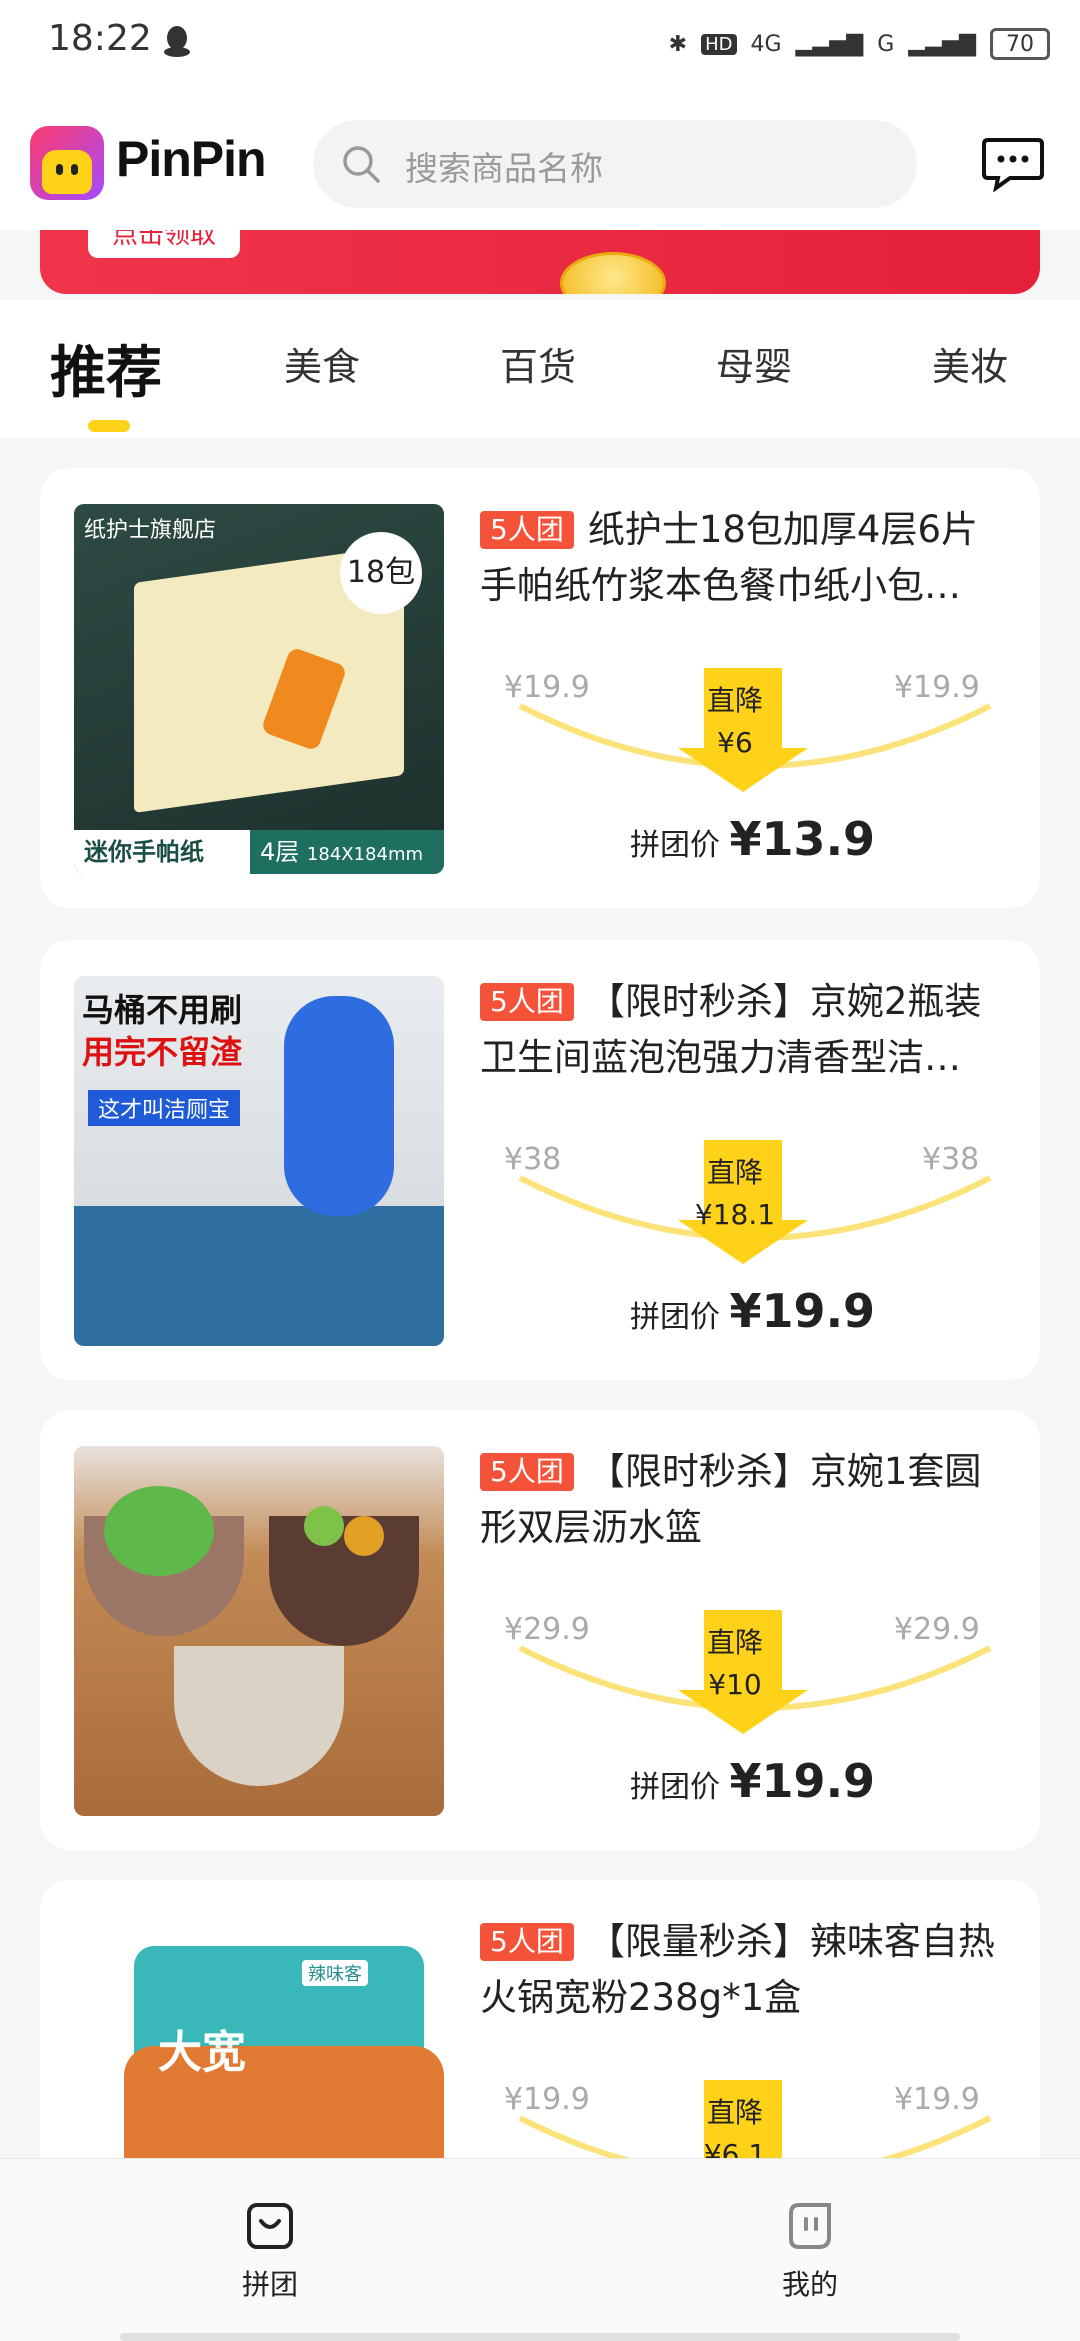 This screenshot has width=1080, height=2341. What do you see at coordinates (735, 742) in the screenshot?
I see `drop-value: ¥6` at bounding box center [735, 742].